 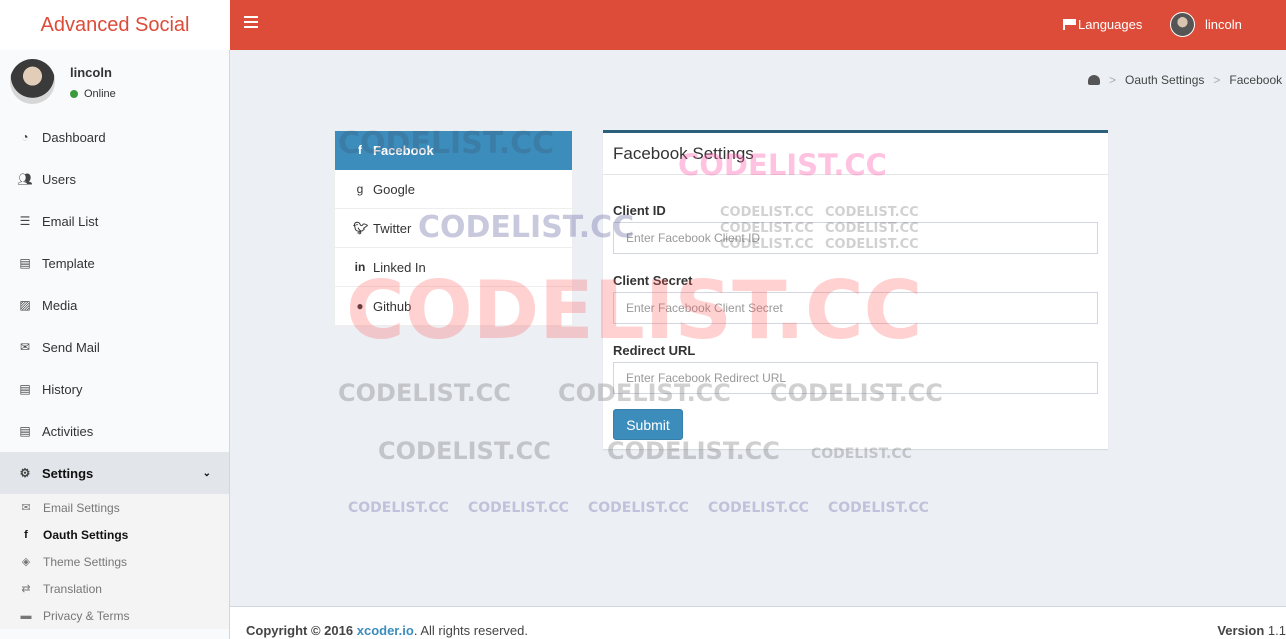 I want to click on user-panel: lincoln Online, so click(x=114, y=83).